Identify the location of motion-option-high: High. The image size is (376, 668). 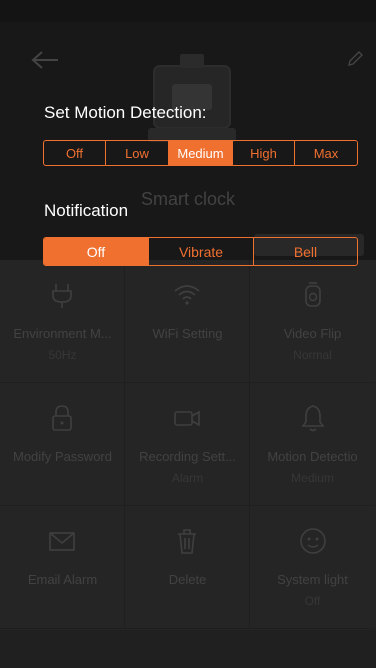
(264, 153).